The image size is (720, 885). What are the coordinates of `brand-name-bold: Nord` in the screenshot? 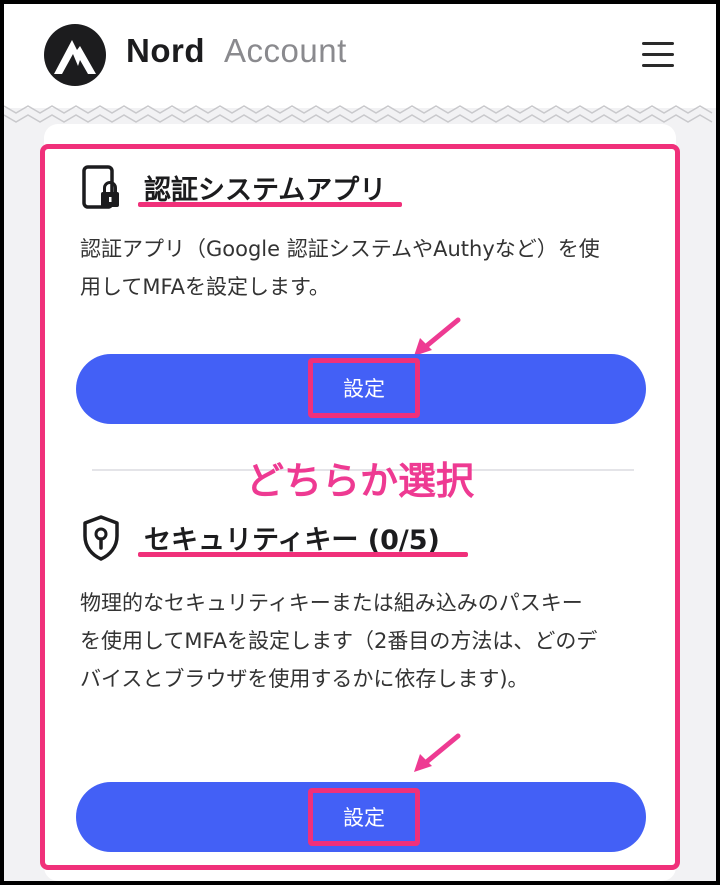 It's located at (165, 50).